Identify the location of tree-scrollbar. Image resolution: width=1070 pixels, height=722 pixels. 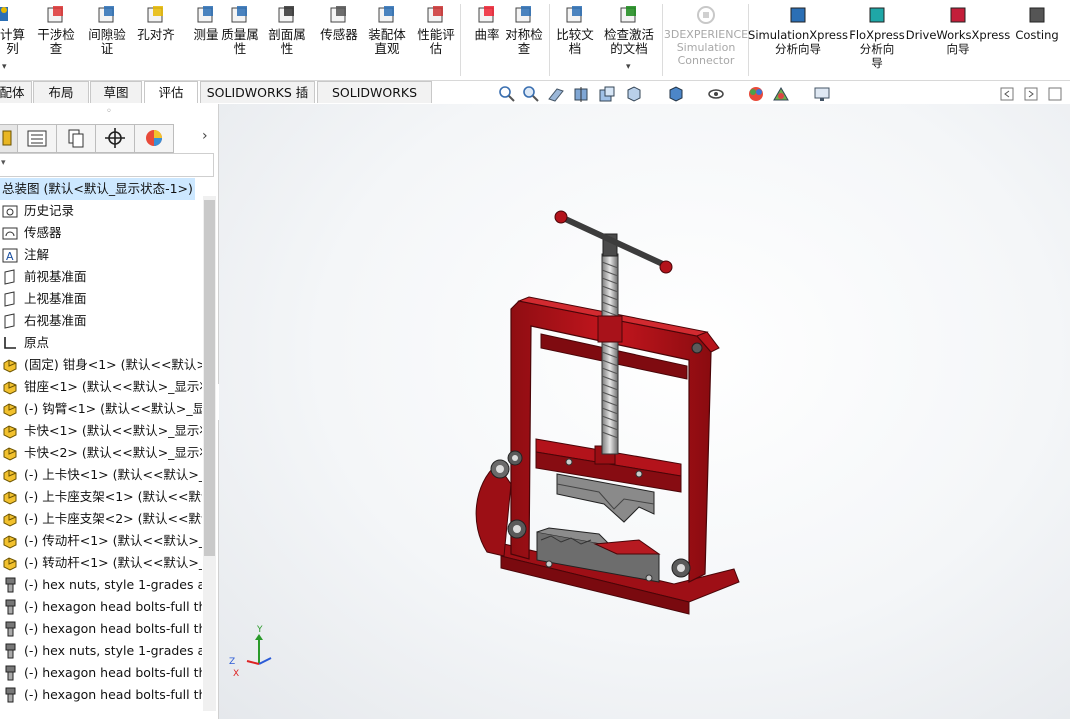
(209, 453).